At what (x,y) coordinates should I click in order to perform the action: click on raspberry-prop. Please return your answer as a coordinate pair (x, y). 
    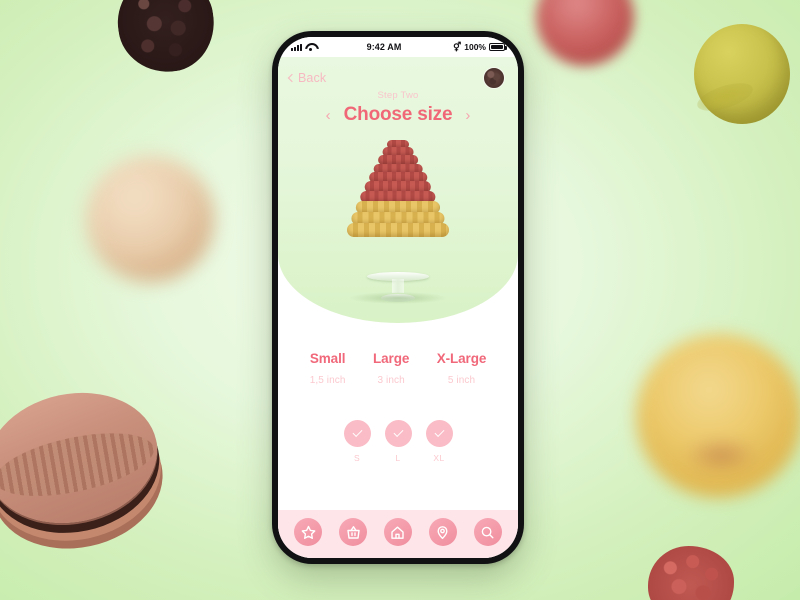
    Looking at the image, I should click on (691, 573).